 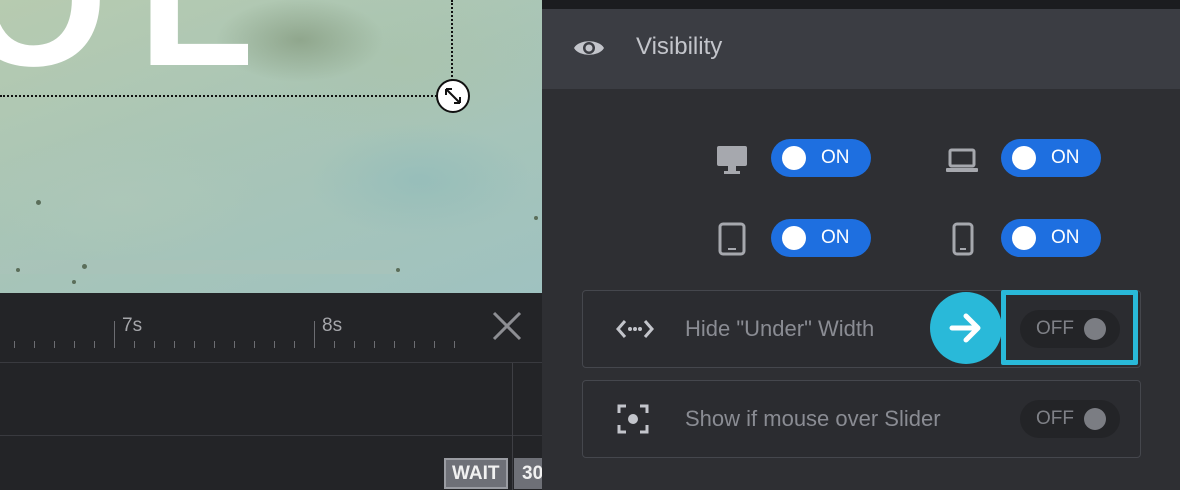 I want to click on layer-text: OL, so click(x=142, y=47).